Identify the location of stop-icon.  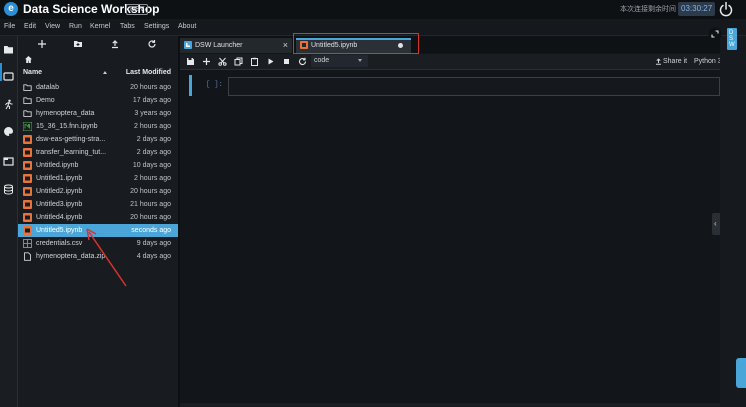
(286, 61).